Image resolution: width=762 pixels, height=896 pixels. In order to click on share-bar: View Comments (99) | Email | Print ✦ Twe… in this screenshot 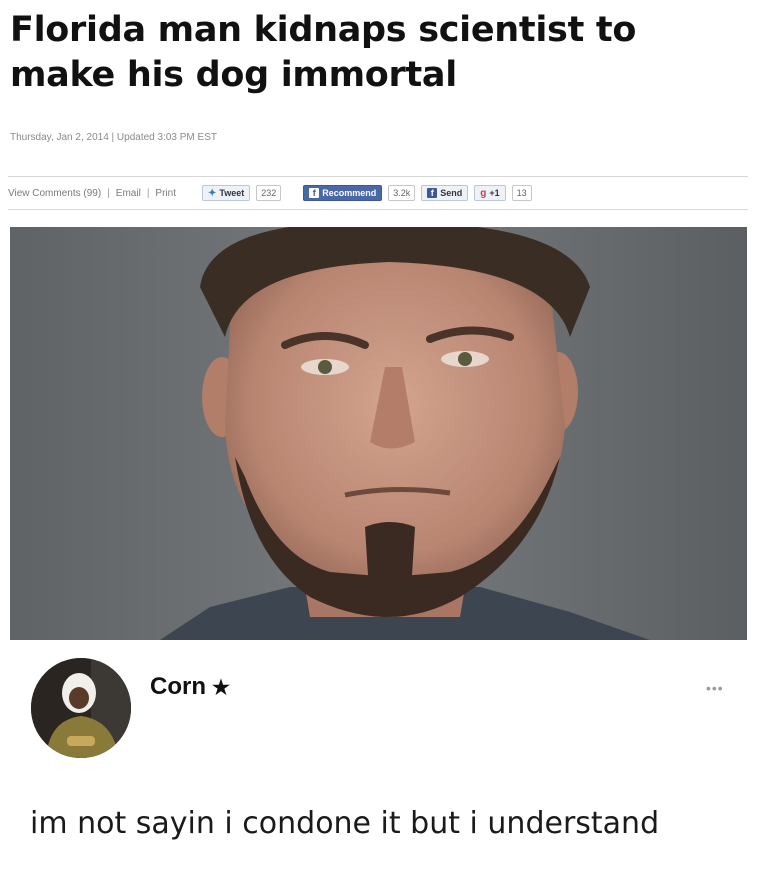, I will do `click(378, 193)`.